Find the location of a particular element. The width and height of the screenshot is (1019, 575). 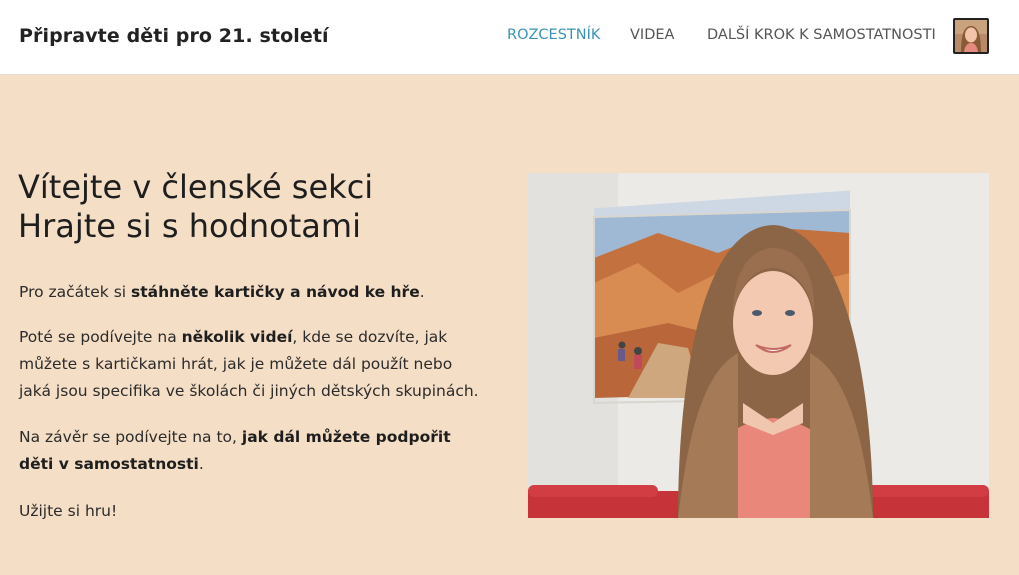

heading-line-2: Hrajte si s hodnotami is located at coordinates (189, 226).